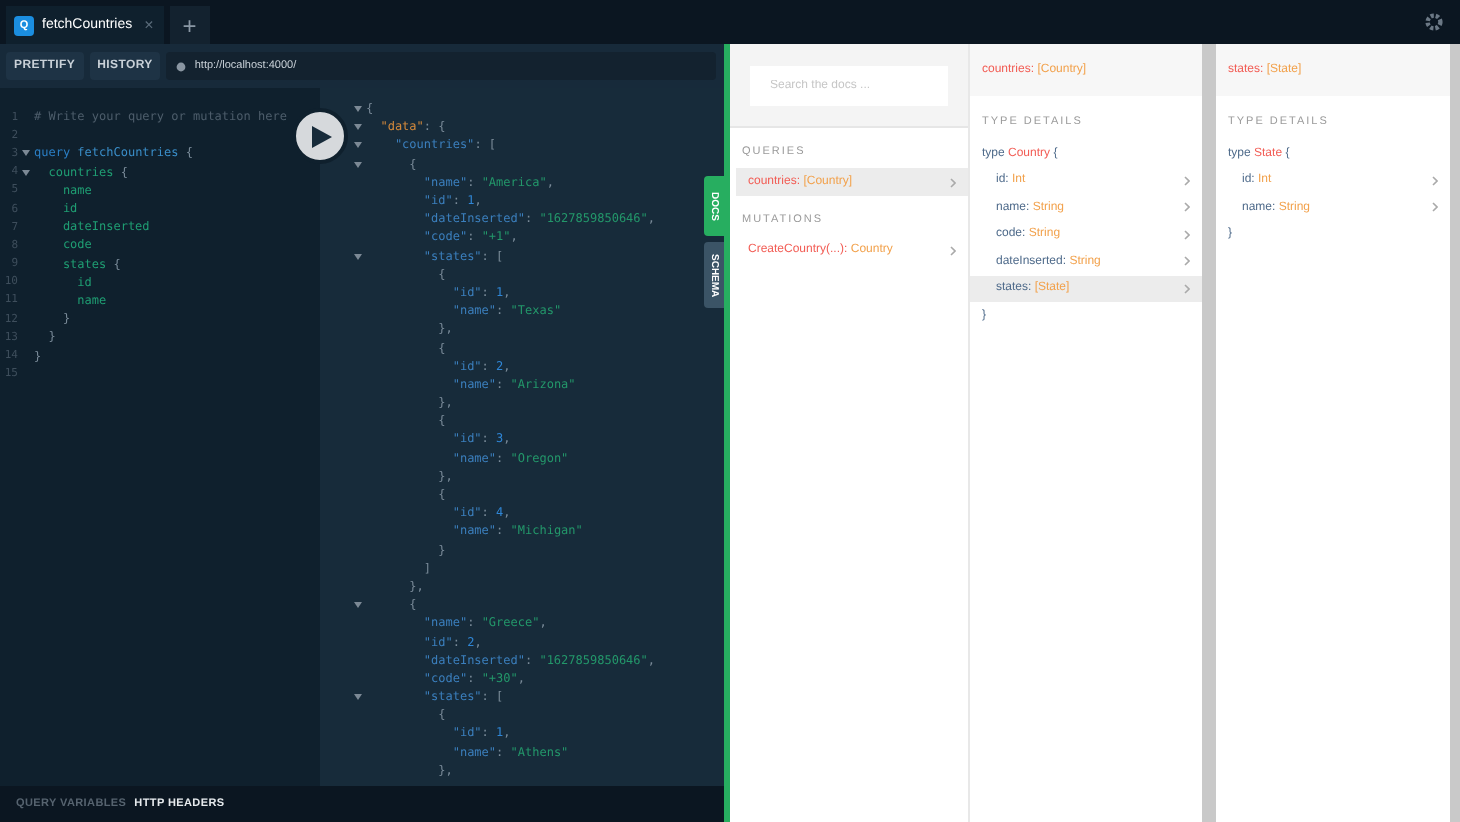  I want to click on close-button: ×, so click(149, 25).